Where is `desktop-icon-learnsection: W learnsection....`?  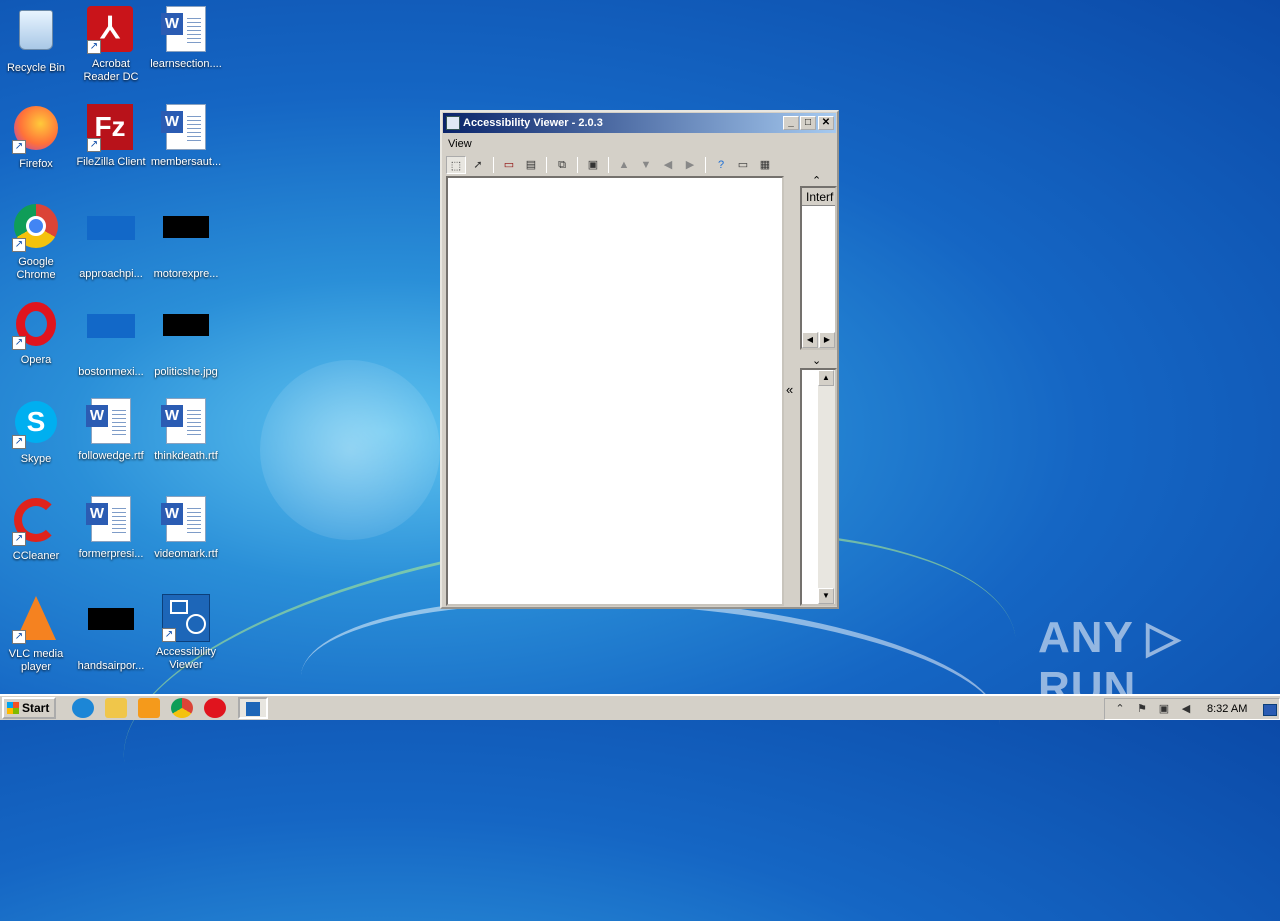 desktop-icon-learnsection: W learnsection.... is located at coordinates (186, 38).